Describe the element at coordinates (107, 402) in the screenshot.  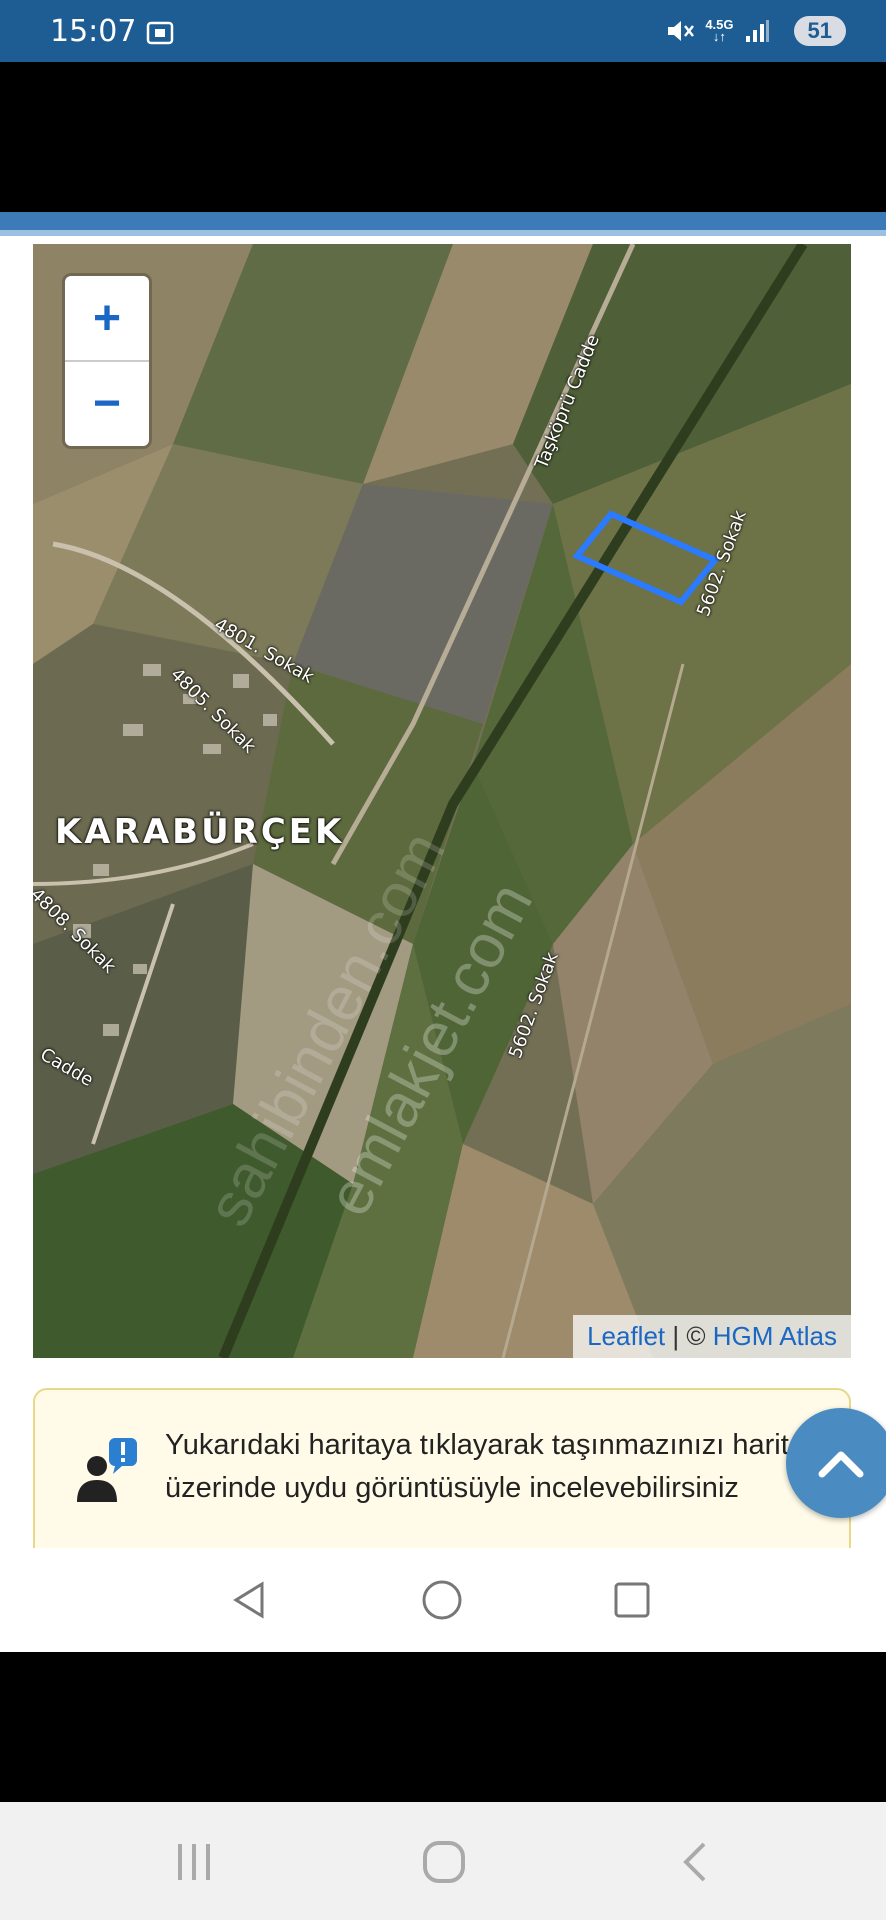
I see `zoom-out-button: −` at that location.